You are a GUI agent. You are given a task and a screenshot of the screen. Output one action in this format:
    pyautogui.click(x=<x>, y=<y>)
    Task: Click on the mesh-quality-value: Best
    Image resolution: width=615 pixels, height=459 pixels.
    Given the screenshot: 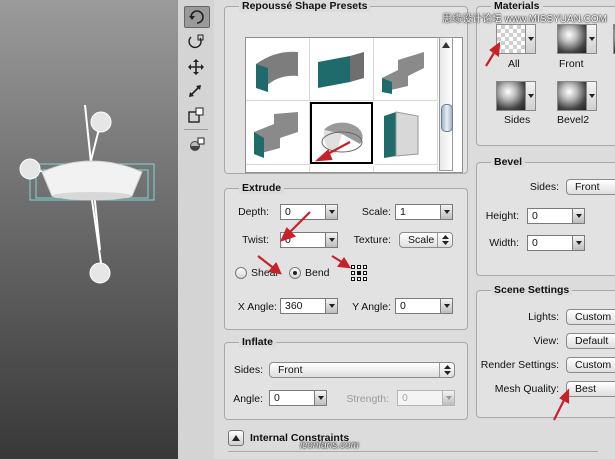 What is the action you would take?
    pyautogui.click(x=586, y=389)
    